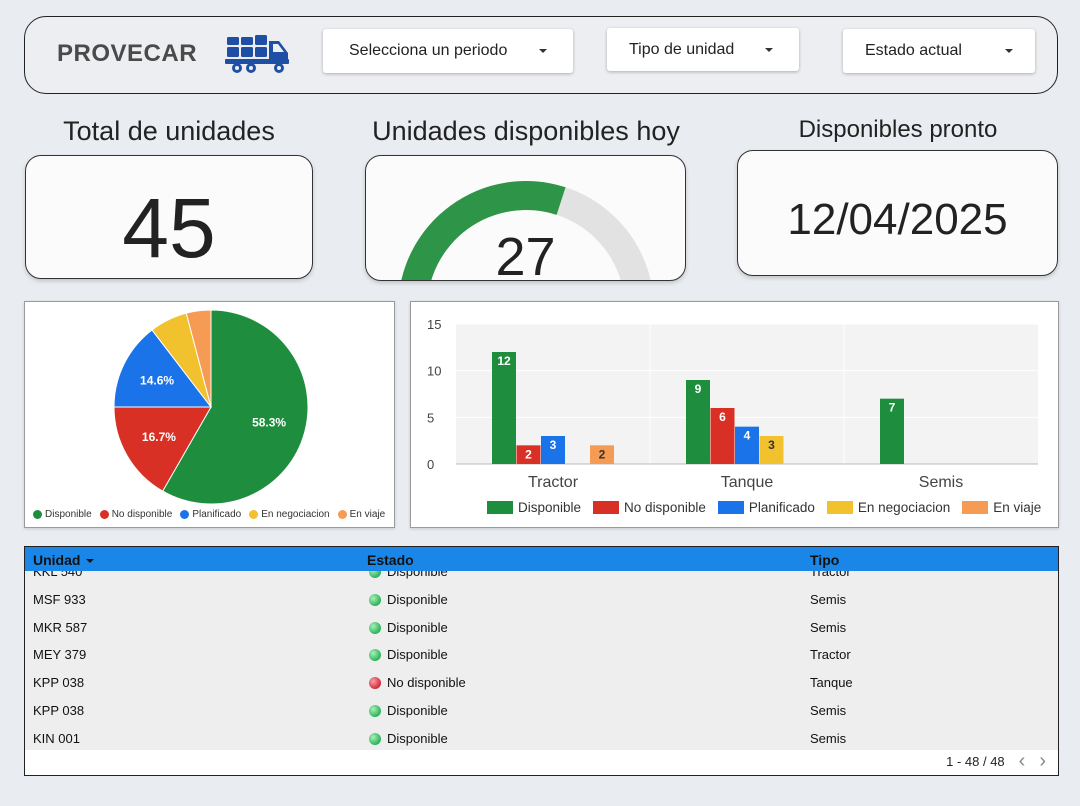 Image resolution: width=1080 pixels, height=806 pixels. I want to click on total-units-title: Total de unidades, so click(169, 131).